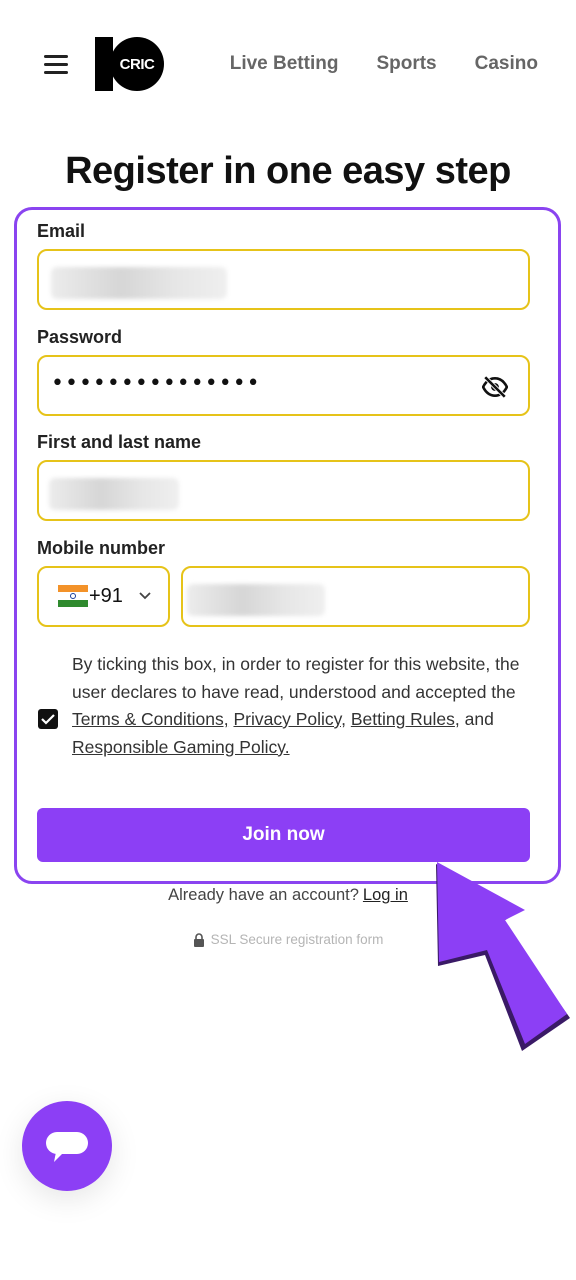  I want to click on phone-value-redacted, so click(256, 600).